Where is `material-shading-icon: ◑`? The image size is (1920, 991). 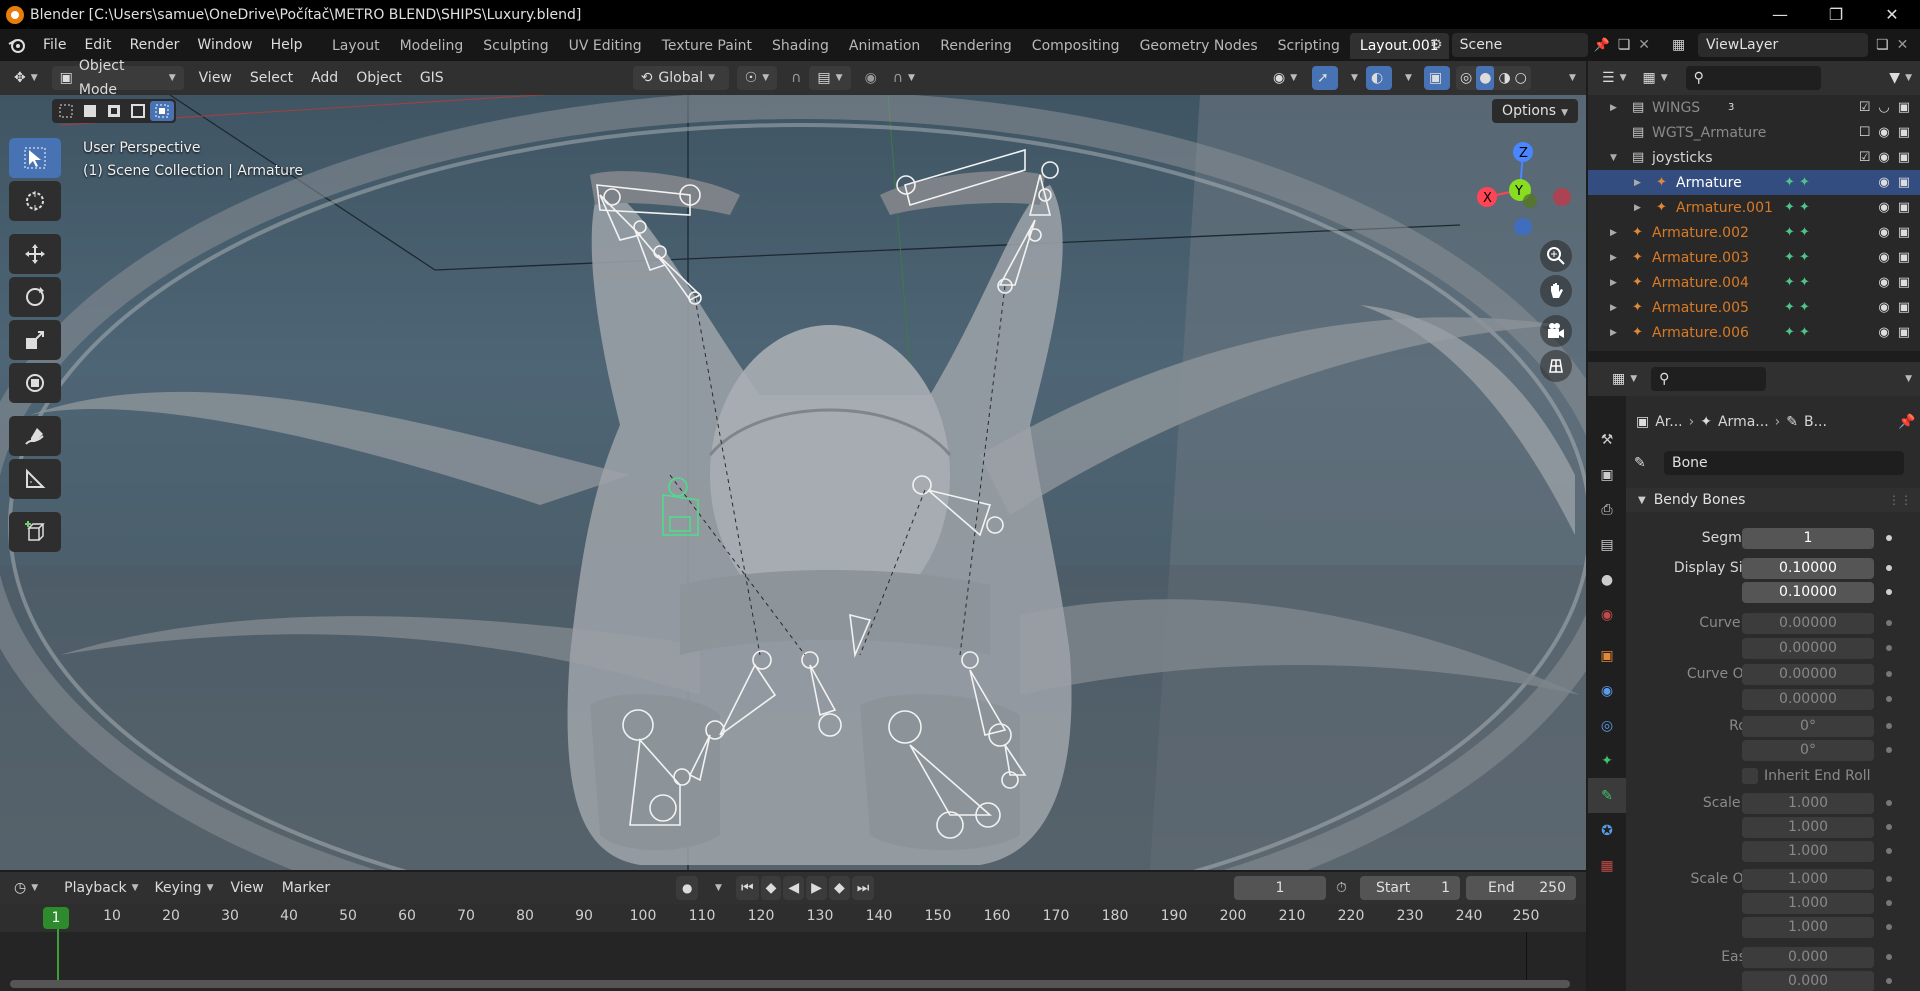
material-shading-icon: ◑ is located at coordinates (1504, 78).